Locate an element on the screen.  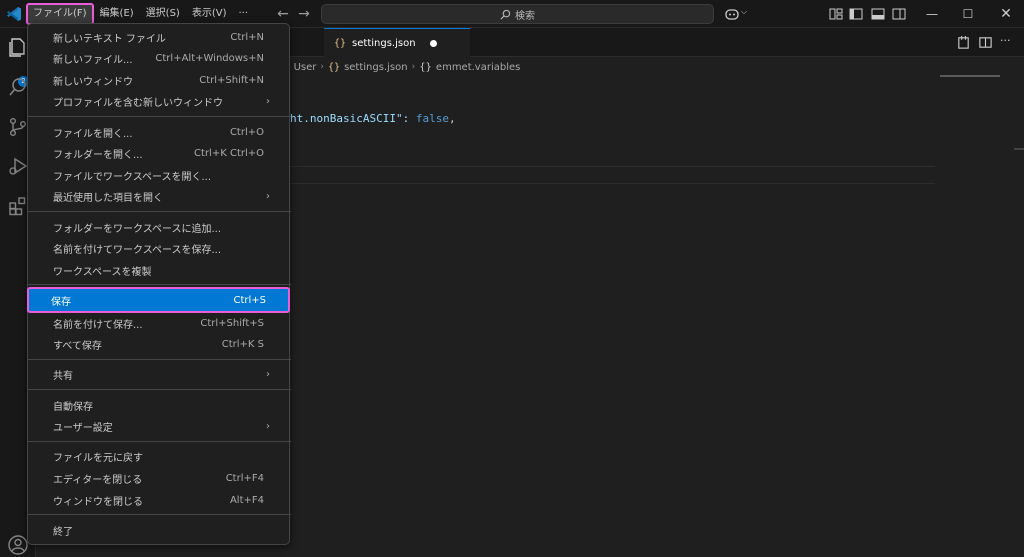
menu-item-shortcut: Ctrl+Shift+S is located at coordinates (232, 323).